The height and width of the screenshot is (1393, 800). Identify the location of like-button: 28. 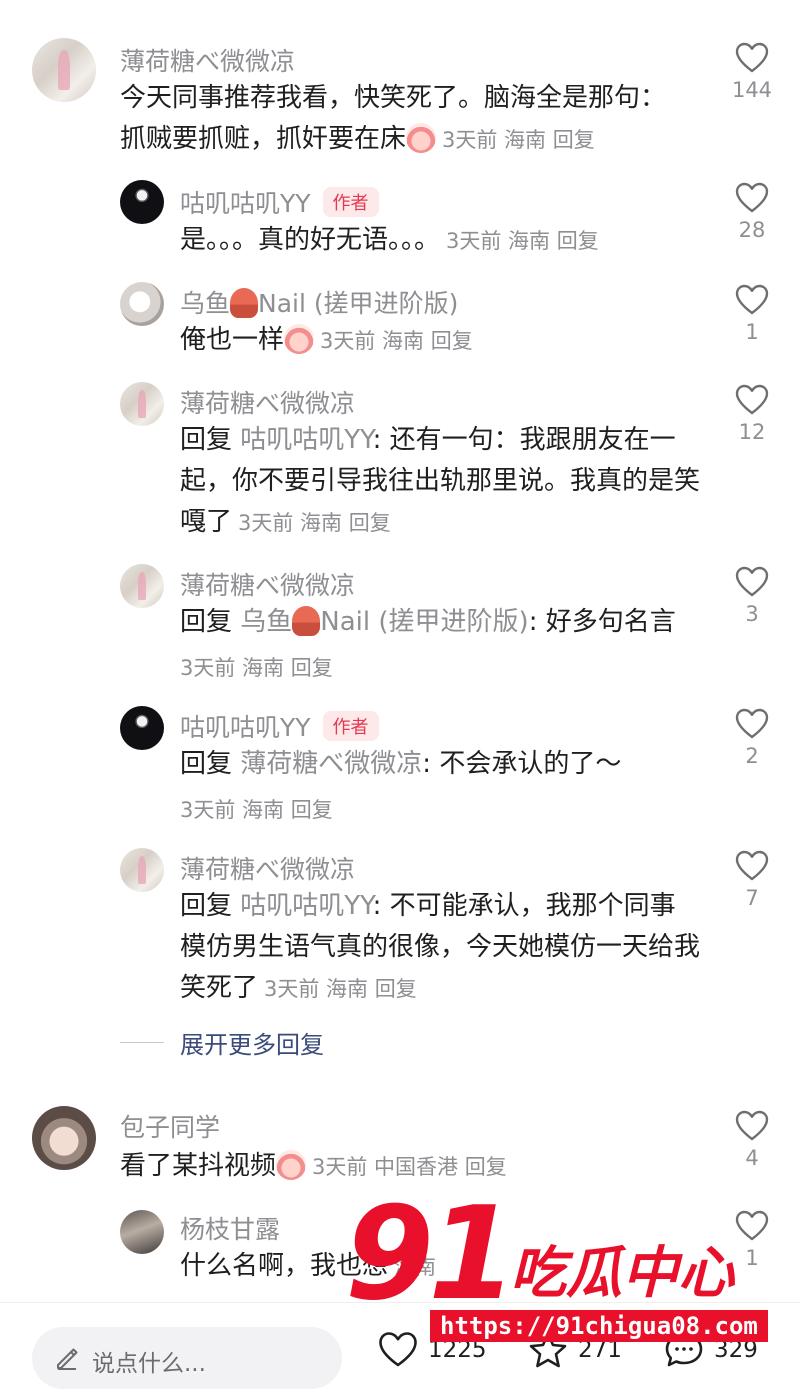
(752, 212).